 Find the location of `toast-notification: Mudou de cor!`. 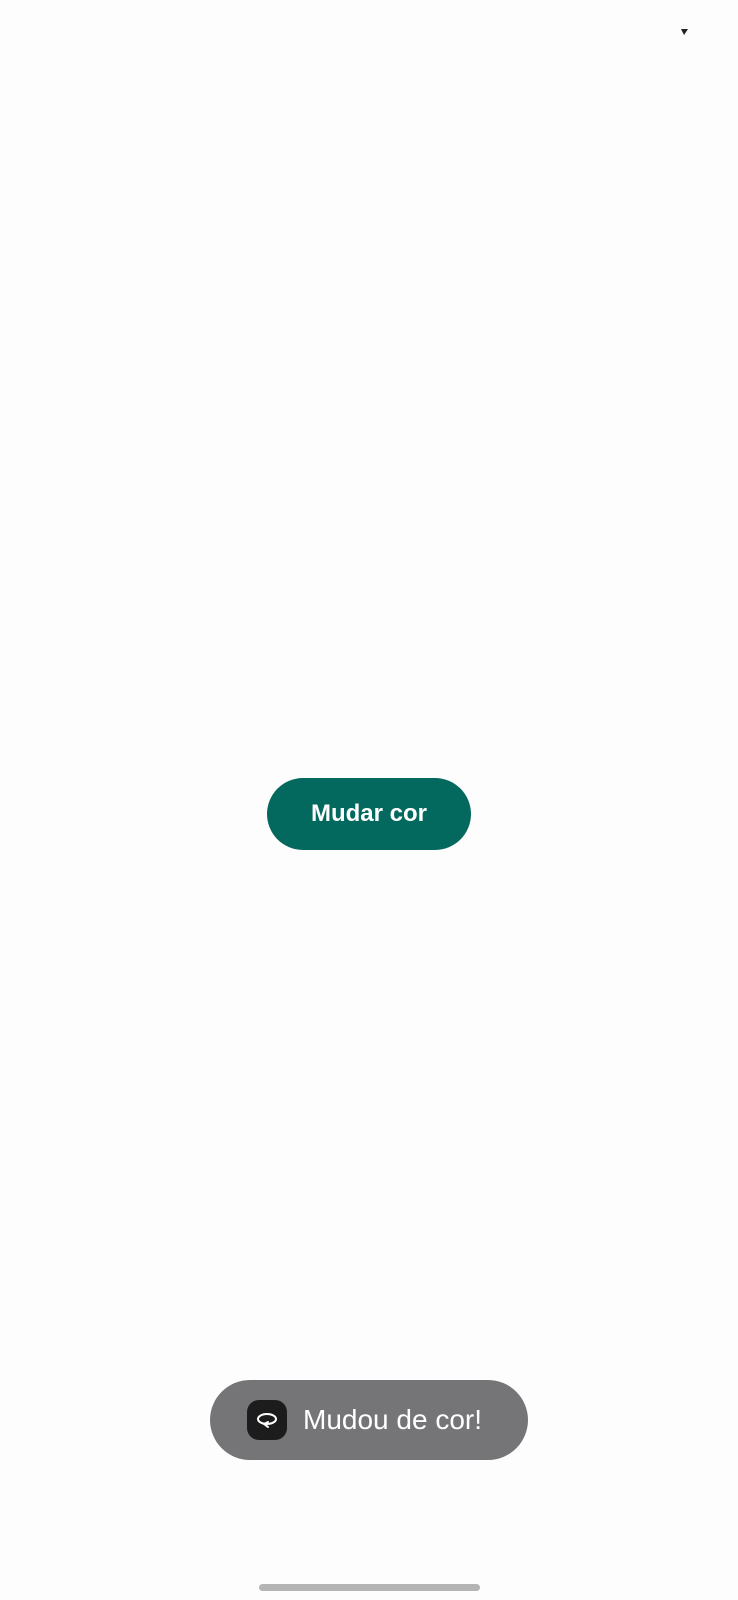

toast-notification: Mudou de cor! is located at coordinates (369, 1420).